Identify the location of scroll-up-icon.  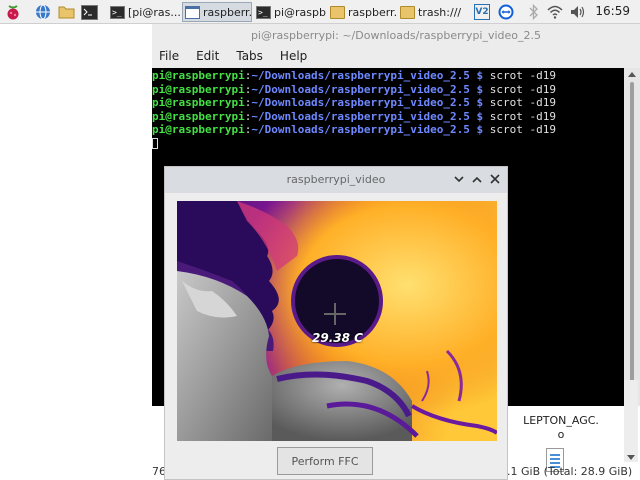
(632, 74).